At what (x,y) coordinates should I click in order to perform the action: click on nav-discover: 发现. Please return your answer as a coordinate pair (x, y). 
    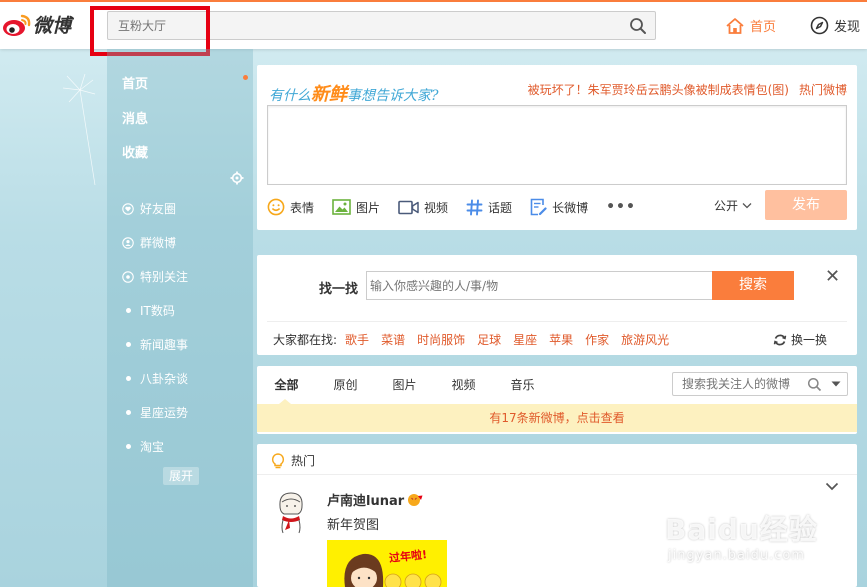
    Looking at the image, I should click on (835, 25).